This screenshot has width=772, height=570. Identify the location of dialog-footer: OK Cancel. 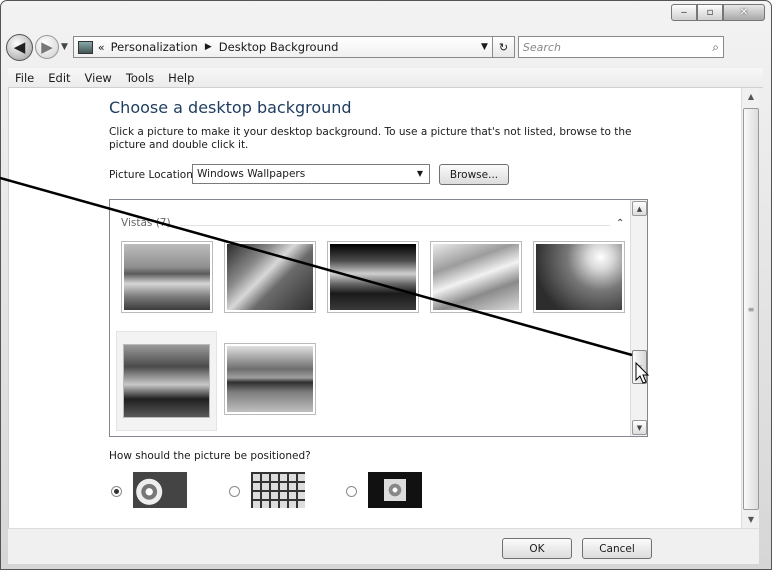
(383, 546).